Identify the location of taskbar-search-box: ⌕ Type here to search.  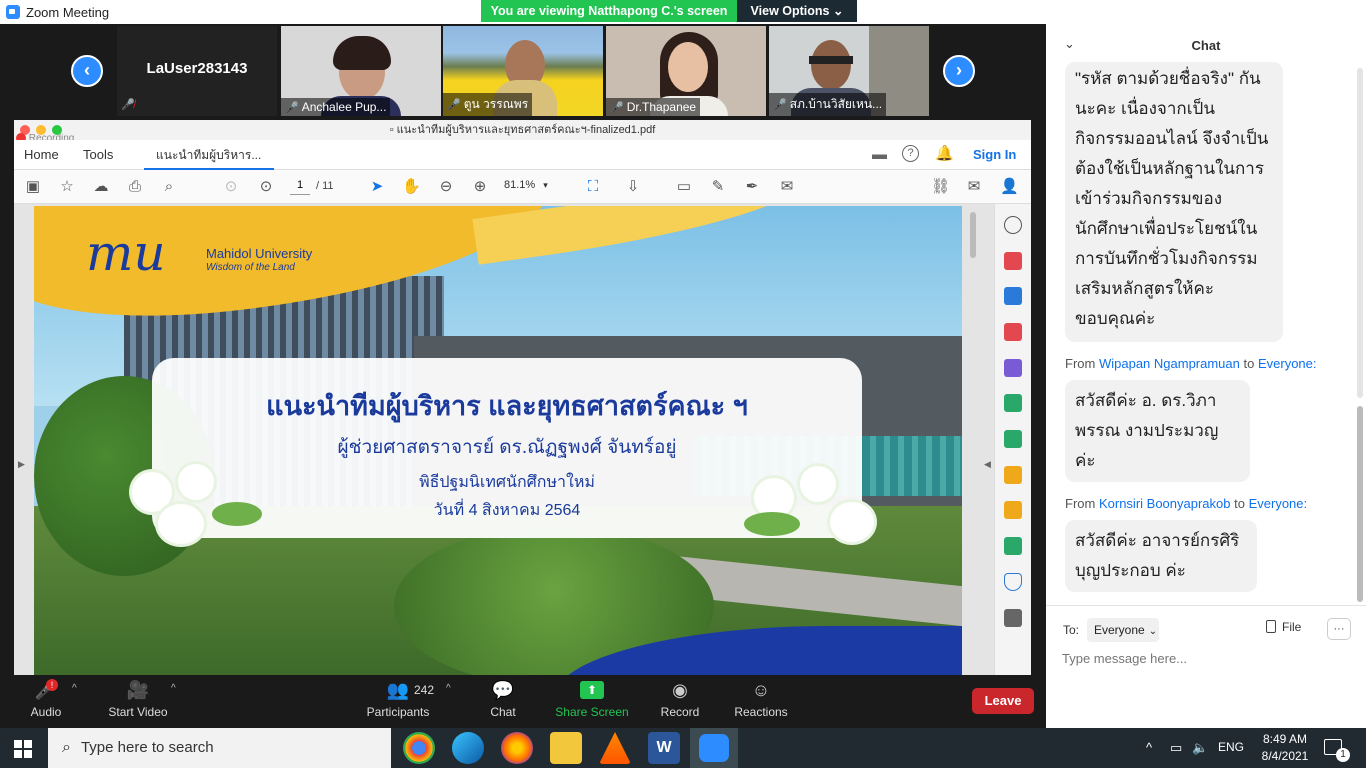
(219, 748).